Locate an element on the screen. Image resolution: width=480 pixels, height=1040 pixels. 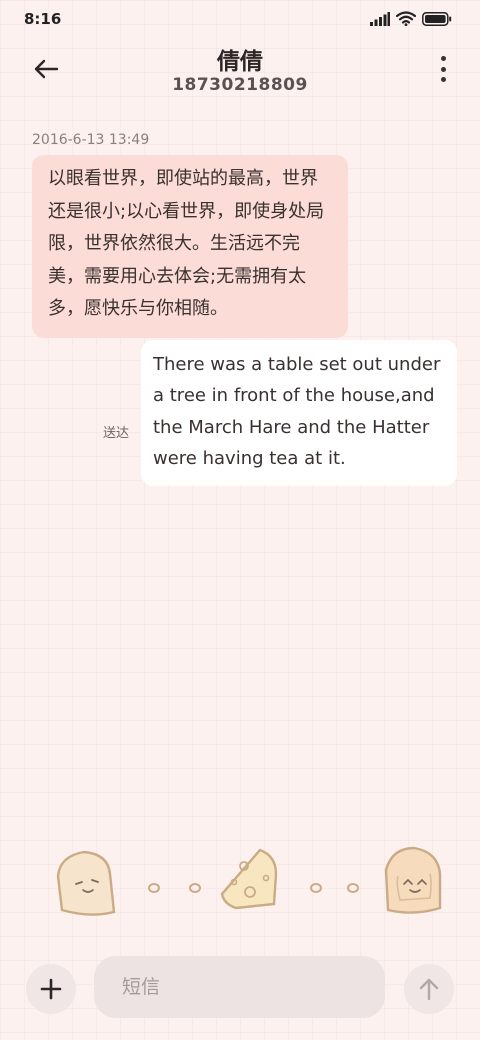
message-timestamp: 2016-6-13 13:49 is located at coordinates (91, 140).